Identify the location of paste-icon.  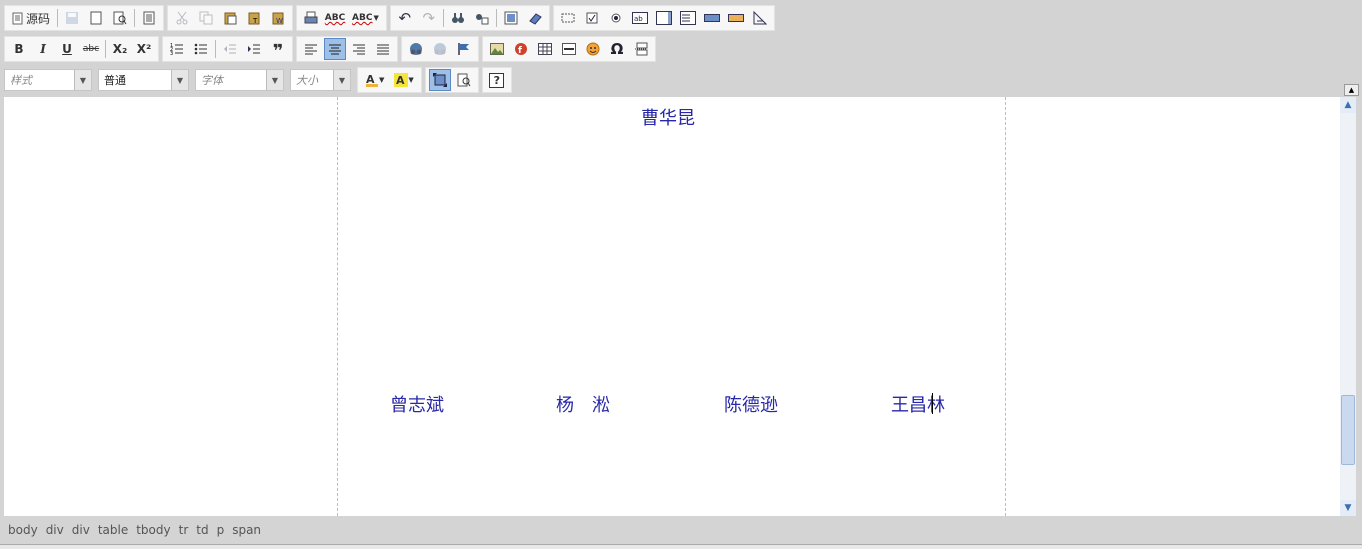
(230, 18).